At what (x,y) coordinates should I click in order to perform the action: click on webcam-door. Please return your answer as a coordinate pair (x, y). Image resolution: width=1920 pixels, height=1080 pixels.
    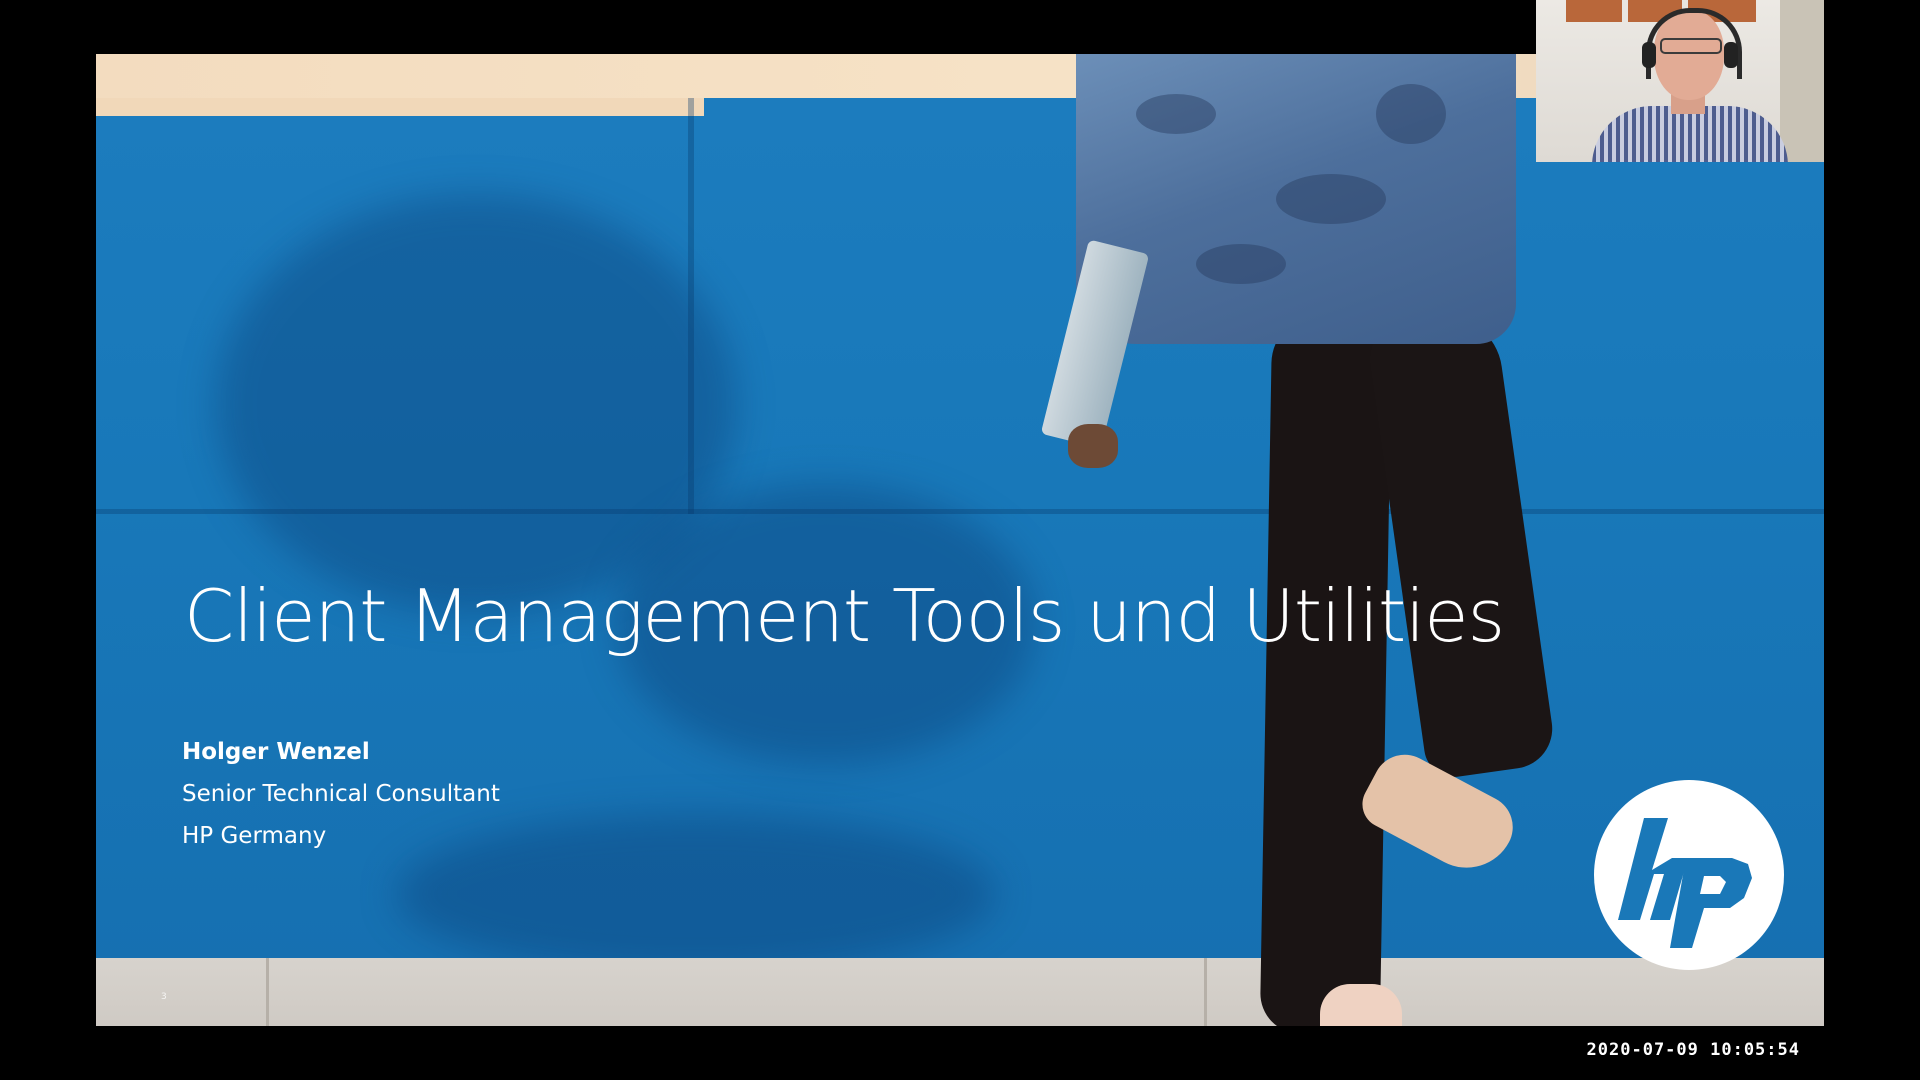
    Looking at the image, I should click on (1802, 81).